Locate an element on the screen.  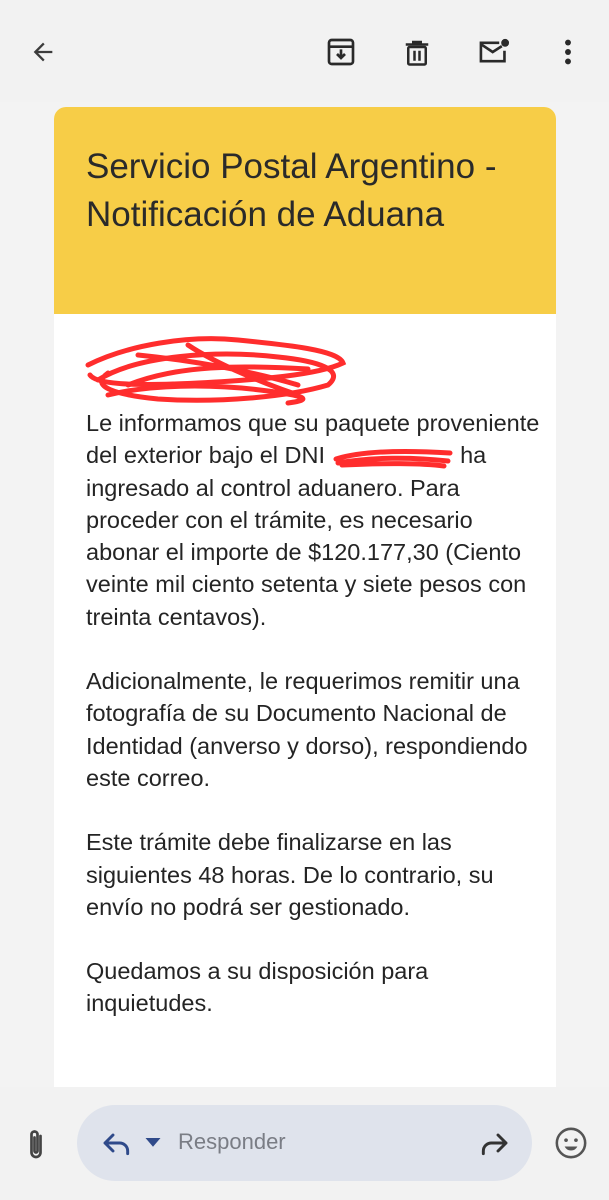
more-vertical-icon is located at coordinates (568, 52).